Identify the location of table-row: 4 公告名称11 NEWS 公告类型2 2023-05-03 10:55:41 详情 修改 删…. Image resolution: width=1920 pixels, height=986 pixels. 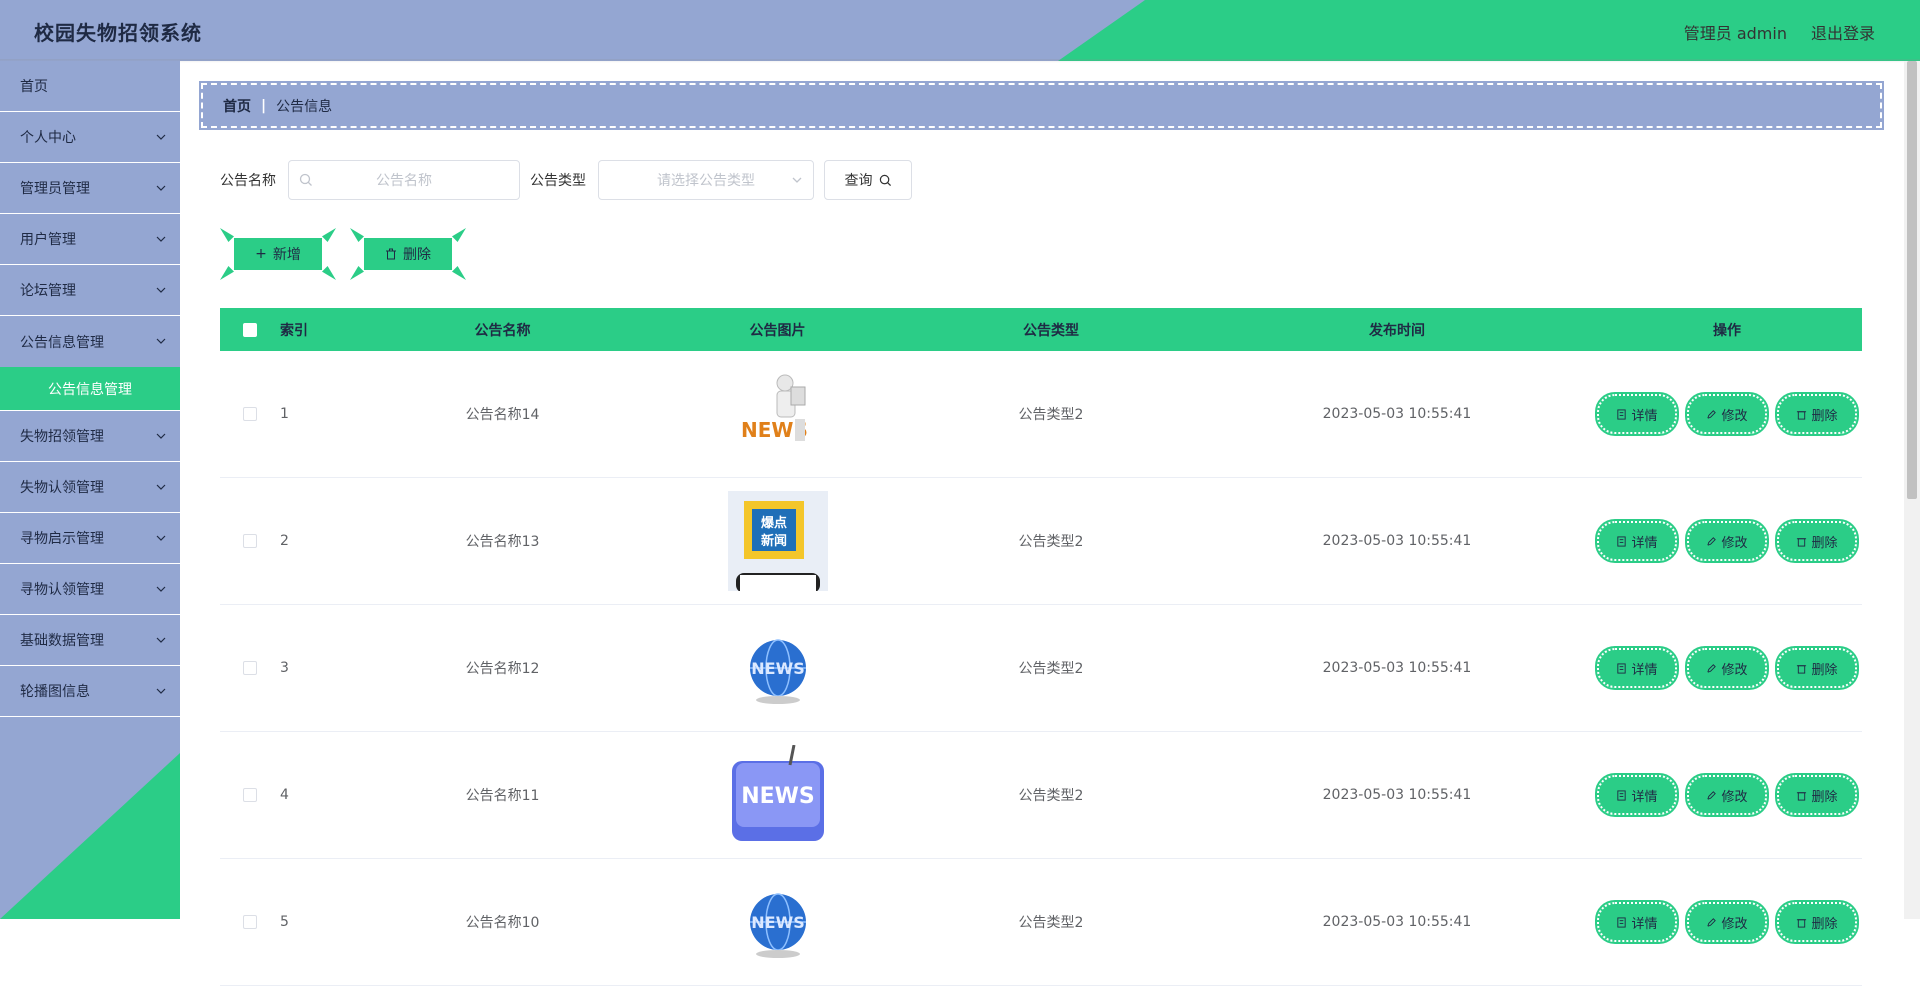
(1041, 795).